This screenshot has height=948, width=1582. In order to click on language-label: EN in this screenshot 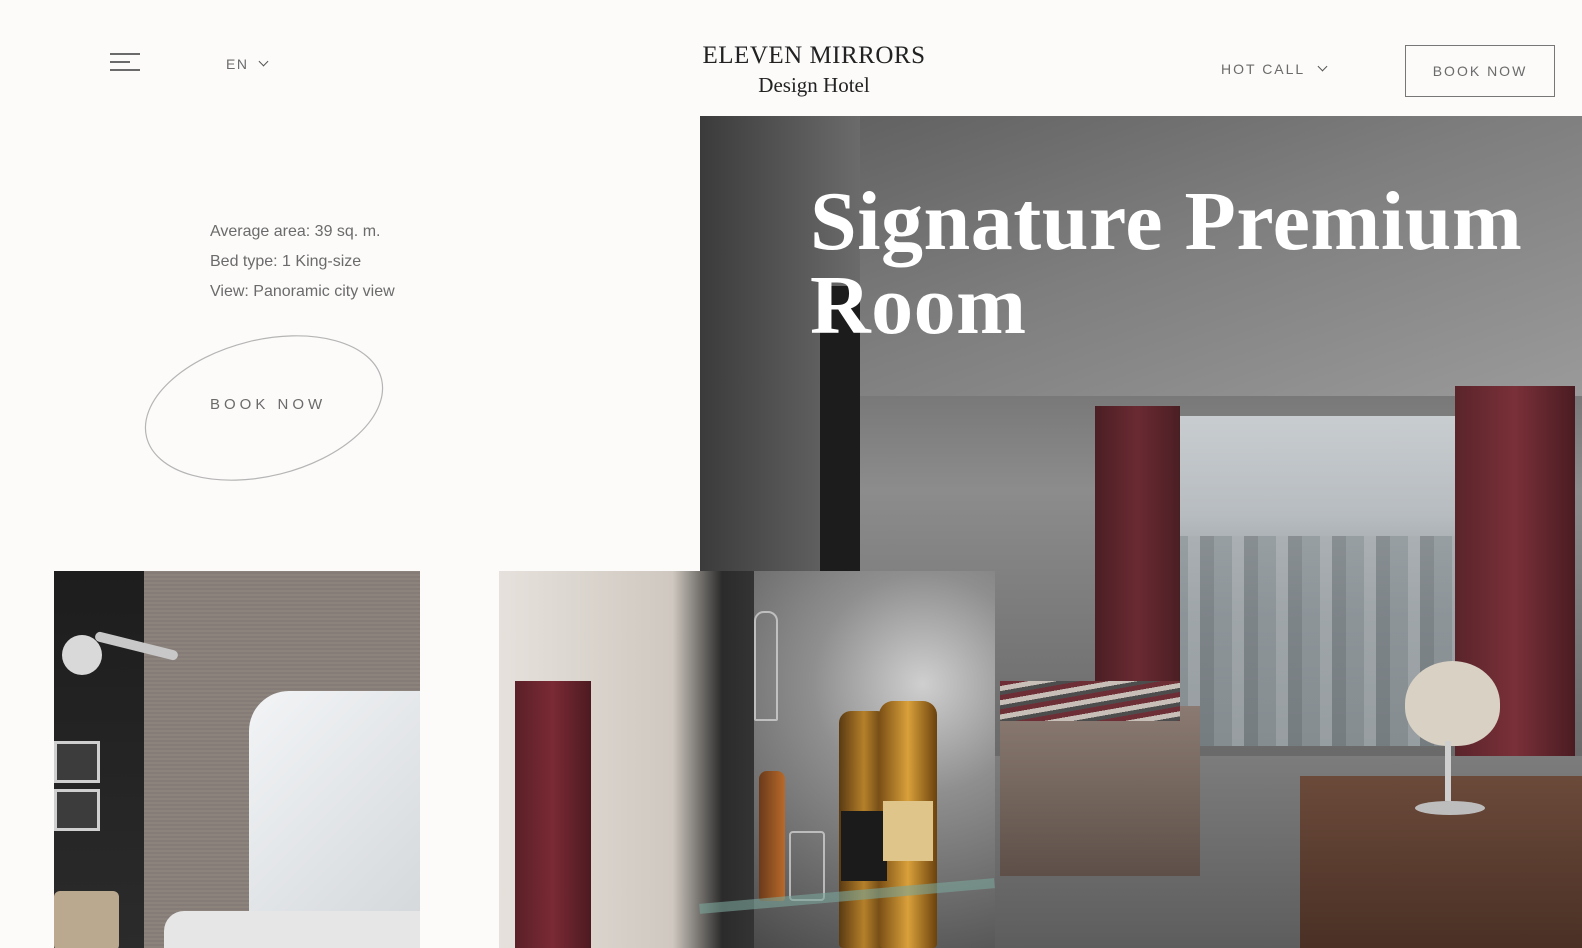, I will do `click(237, 64)`.